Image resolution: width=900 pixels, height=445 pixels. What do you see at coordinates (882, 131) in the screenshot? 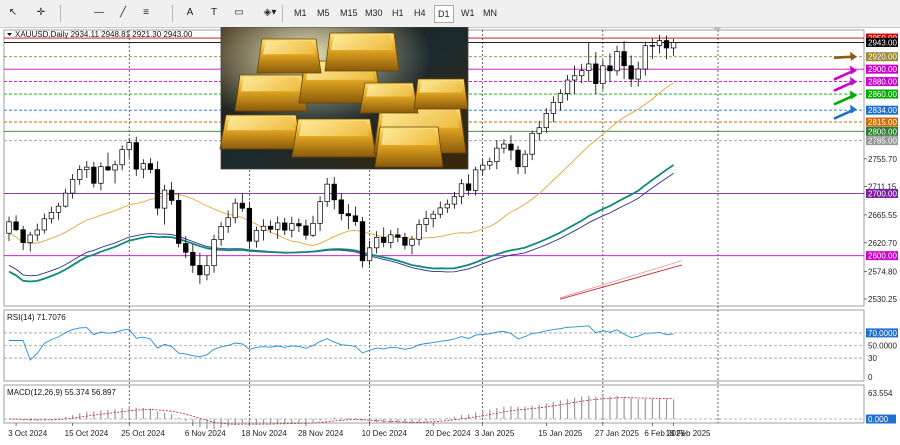
I see `level-price-tag-label: 2800.00` at bounding box center [882, 131].